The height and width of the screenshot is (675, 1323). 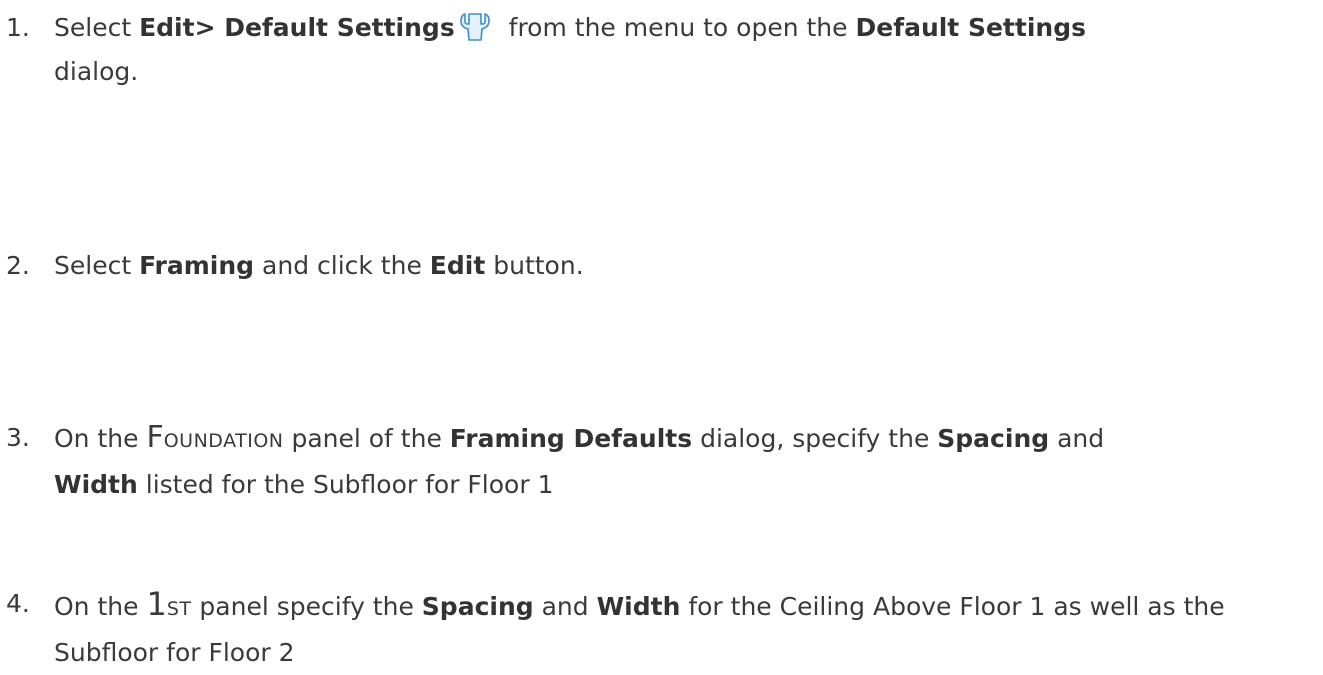 I want to click on step-number: 1., so click(x=18, y=27).